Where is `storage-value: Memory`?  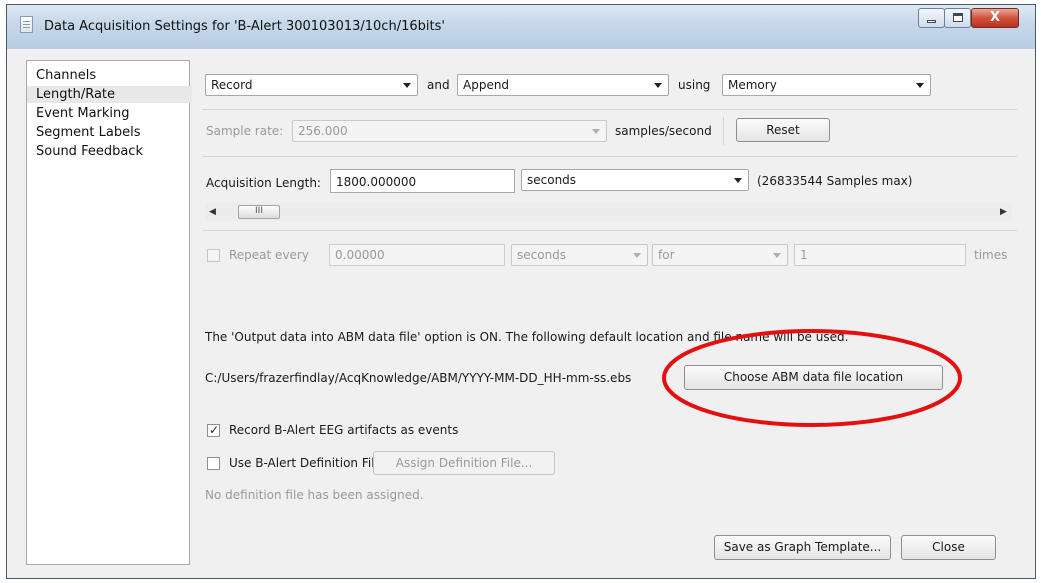 storage-value: Memory is located at coordinates (752, 85).